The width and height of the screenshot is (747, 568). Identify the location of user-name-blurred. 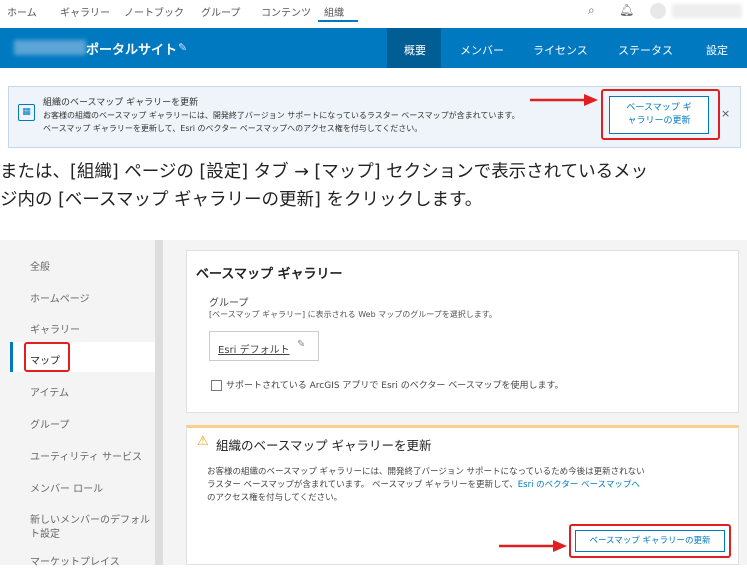
(707, 11).